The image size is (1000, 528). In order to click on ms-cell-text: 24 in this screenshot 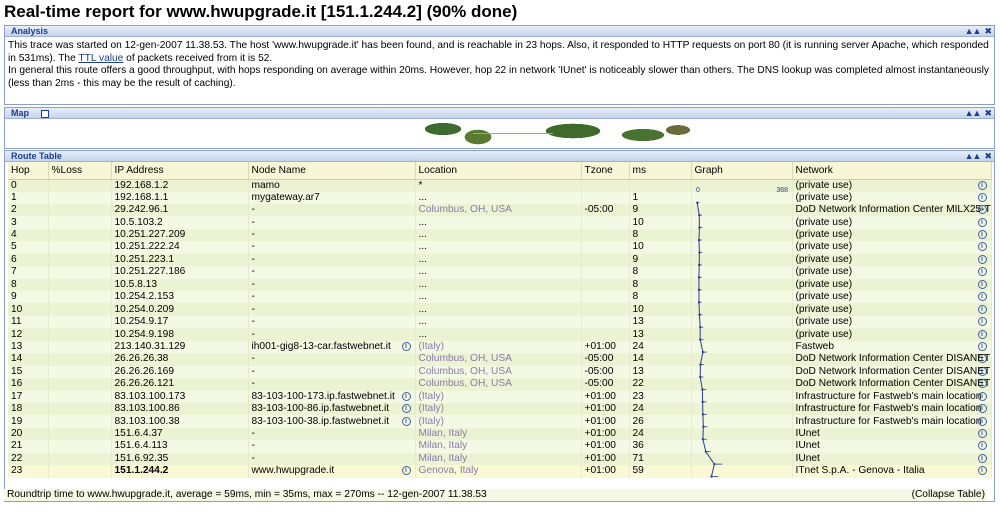, I will do `click(638, 434)`.